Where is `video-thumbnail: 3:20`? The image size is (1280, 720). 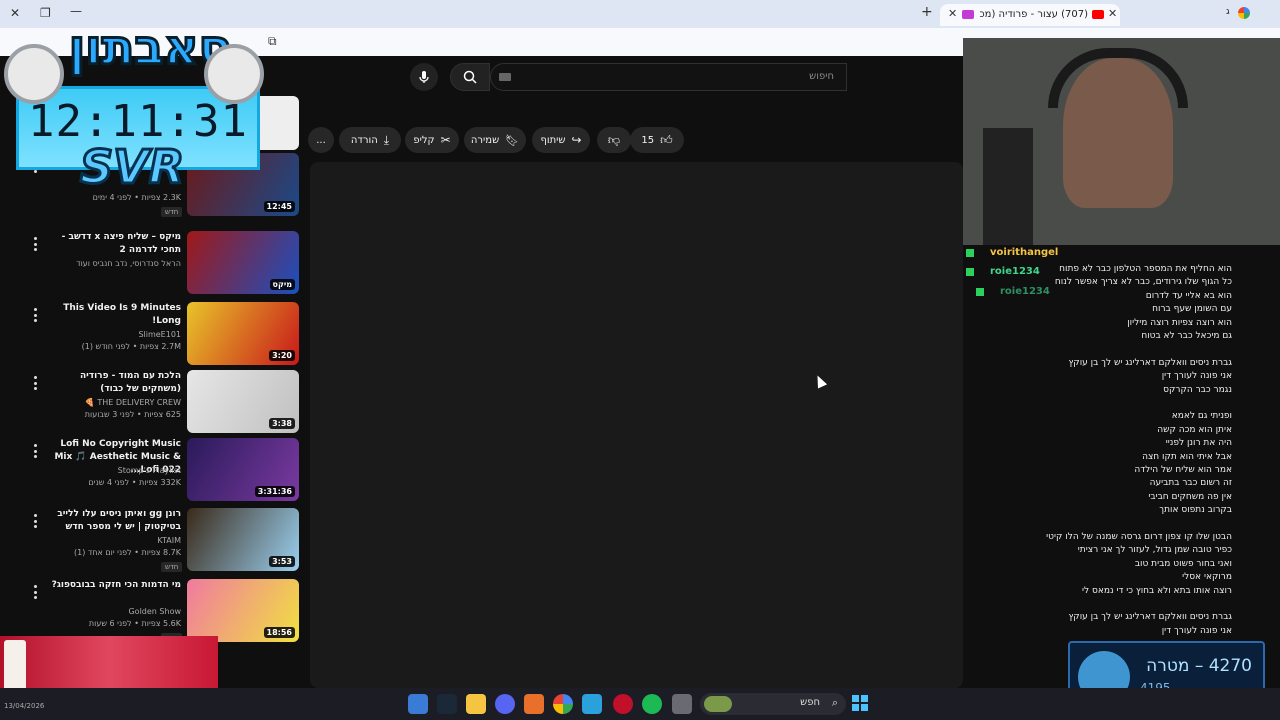
video-thumbnail: 3:20 is located at coordinates (243, 333).